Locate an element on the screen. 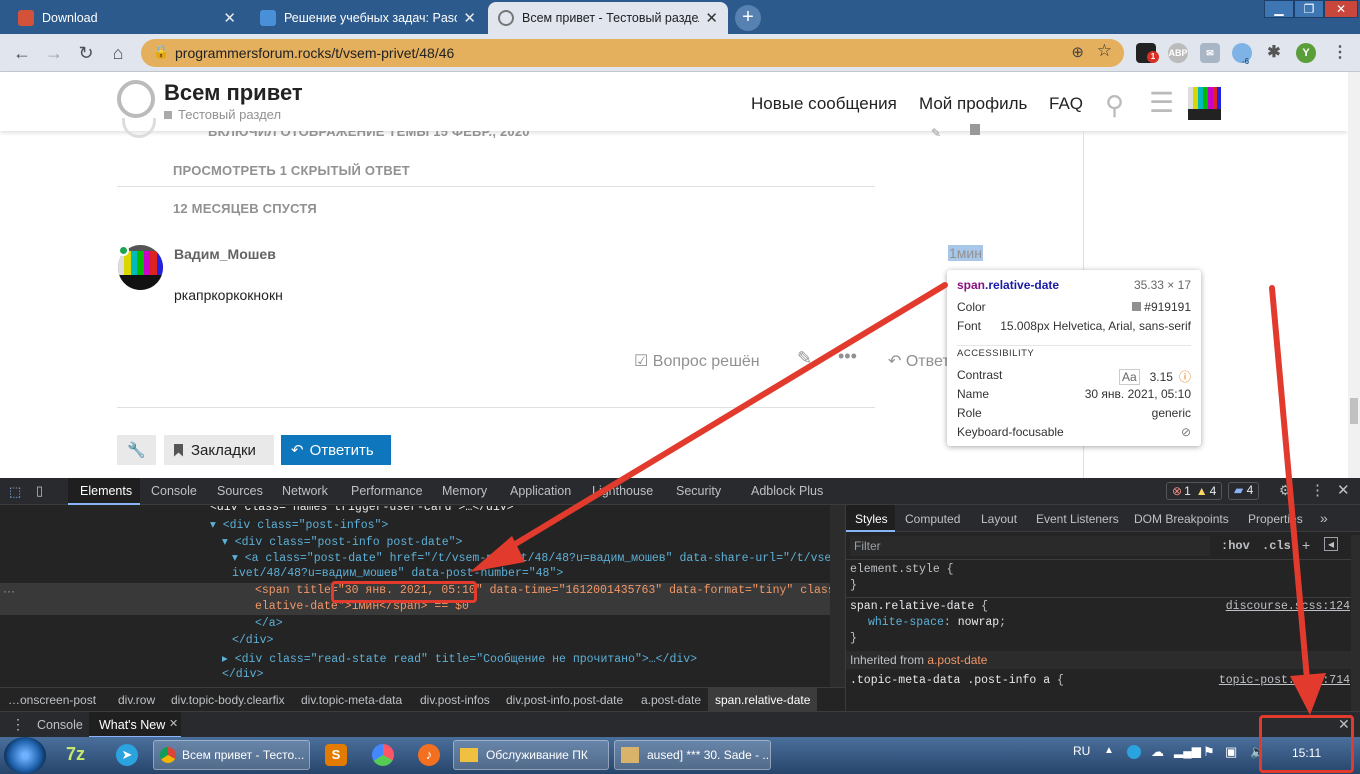 The height and width of the screenshot is (774, 1360). annotation-arrow-right is located at coordinates (1290, 489).